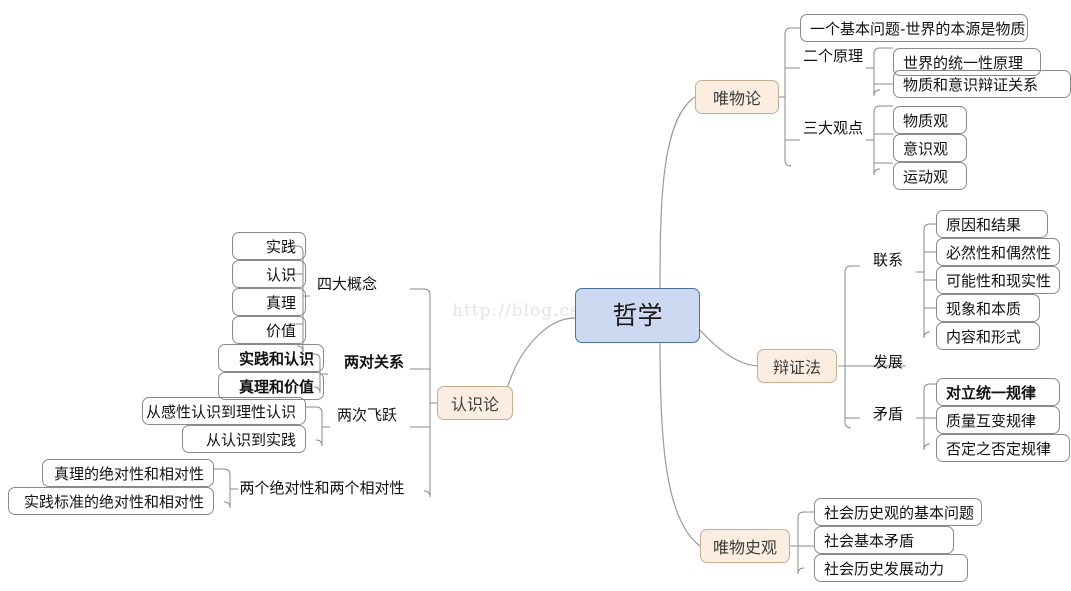  I want to click on leaf-label: 真理, so click(280, 302).